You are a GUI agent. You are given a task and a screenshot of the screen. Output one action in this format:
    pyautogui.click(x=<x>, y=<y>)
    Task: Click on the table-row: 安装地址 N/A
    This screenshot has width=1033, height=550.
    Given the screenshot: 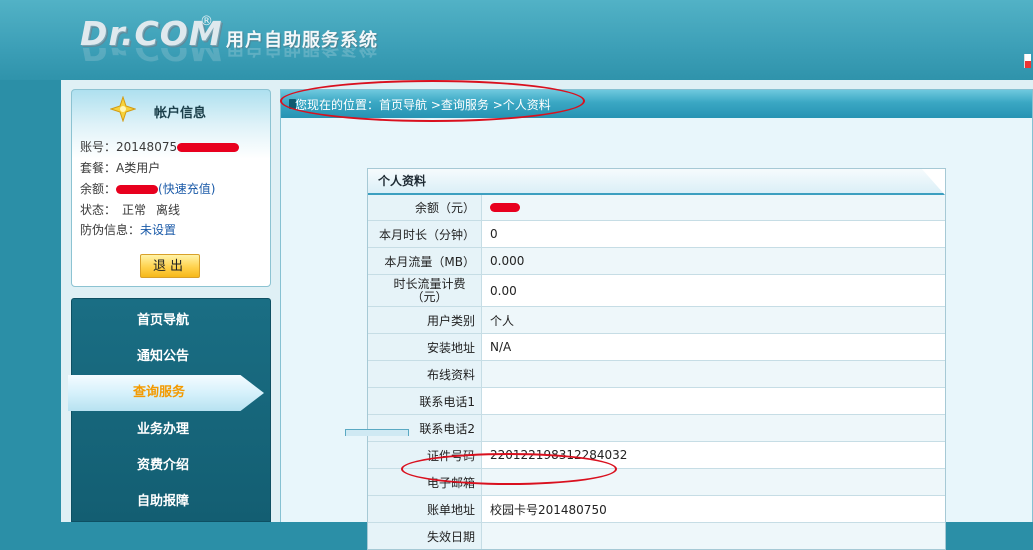 What is the action you would take?
    pyautogui.click(x=656, y=347)
    